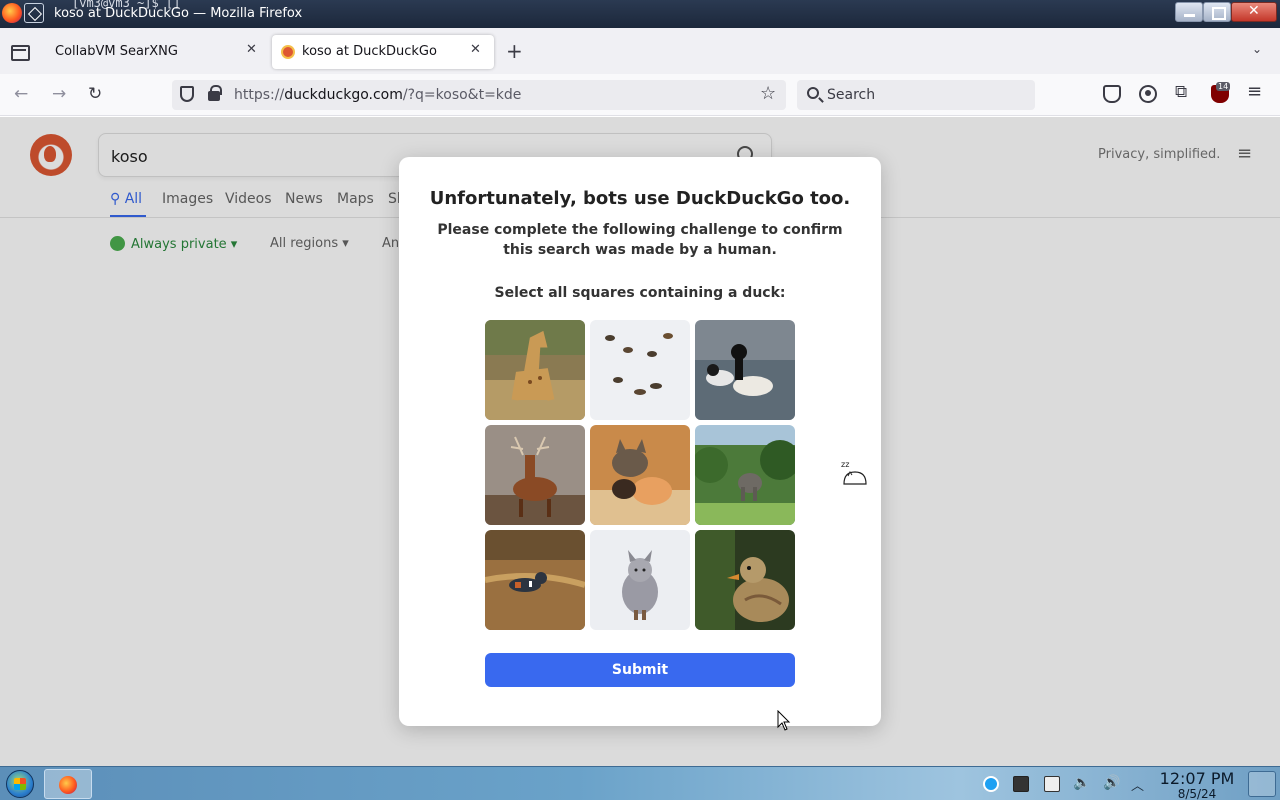 This screenshot has height=800, width=1280. Describe the element at coordinates (514, 51) in the screenshot. I see `new-tab-plus-icon: +` at that location.